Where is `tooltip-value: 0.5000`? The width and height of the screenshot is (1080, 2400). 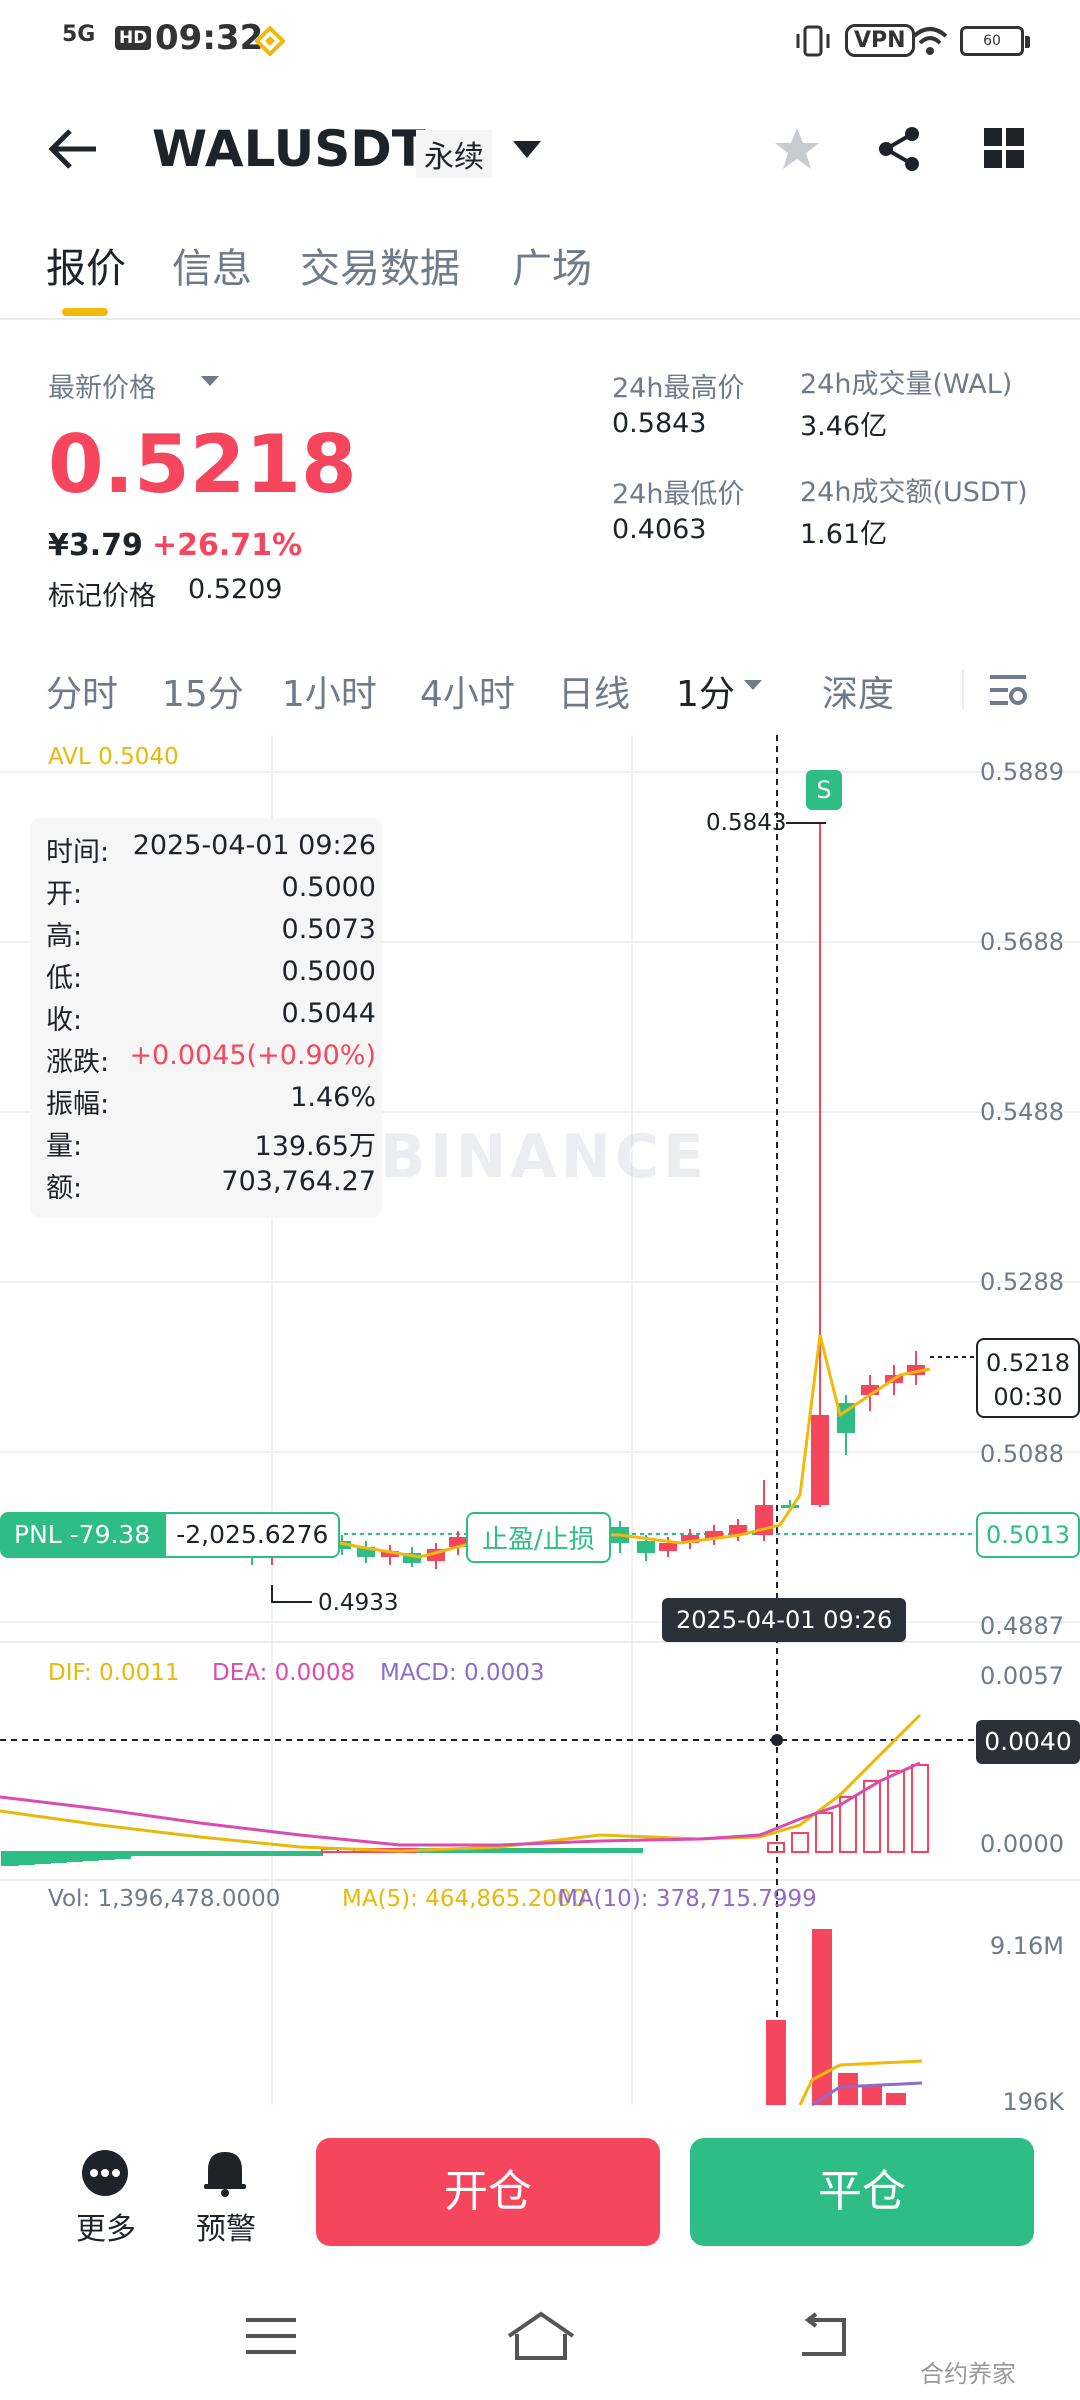
tooltip-value: 0.5000 is located at coordinates (328, 971).